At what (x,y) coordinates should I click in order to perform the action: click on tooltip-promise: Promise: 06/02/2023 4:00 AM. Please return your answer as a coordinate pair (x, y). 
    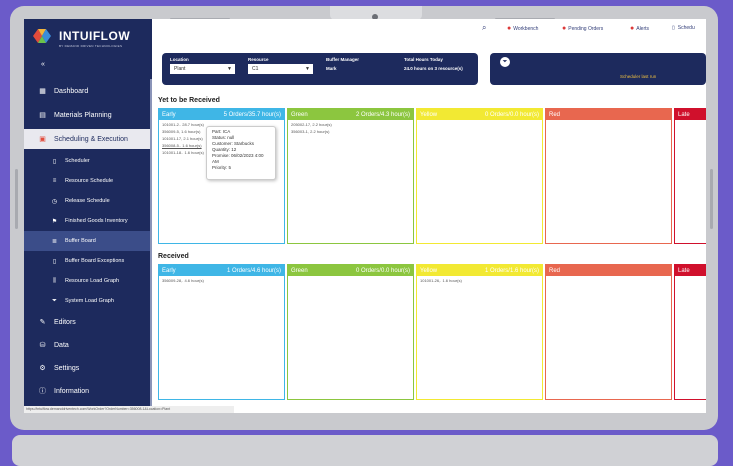
    Looking at the image, I should click on (238, 158).